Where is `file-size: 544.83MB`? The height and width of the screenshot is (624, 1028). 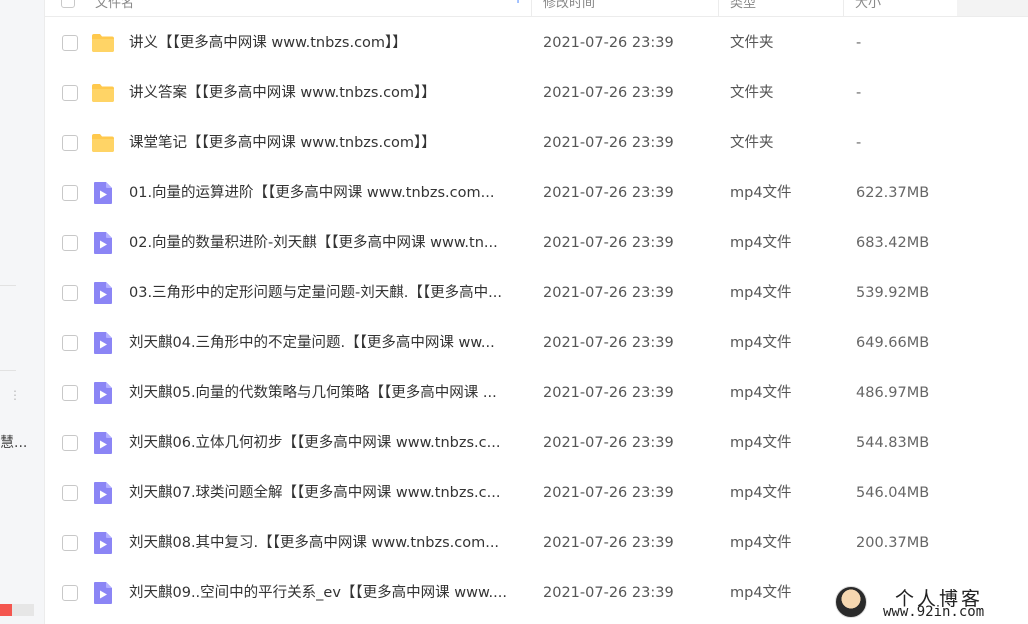 file-size: 544.83MB is located at coordinates (893, 443).